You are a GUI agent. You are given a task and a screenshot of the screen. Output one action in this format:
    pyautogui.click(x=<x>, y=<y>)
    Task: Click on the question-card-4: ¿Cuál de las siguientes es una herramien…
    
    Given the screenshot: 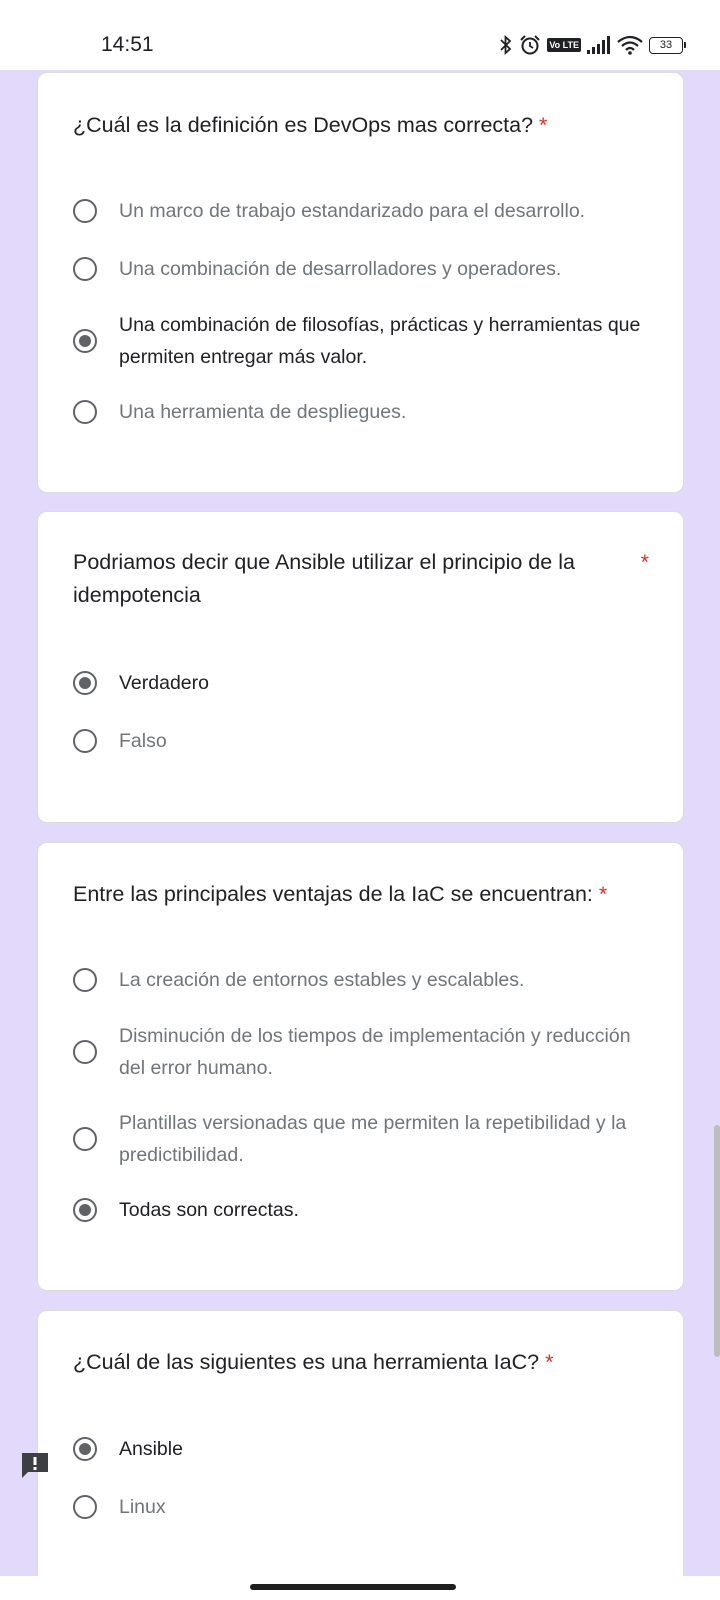 What is the action you would take?
    pyautogui.click(x=360, y=1443)
    